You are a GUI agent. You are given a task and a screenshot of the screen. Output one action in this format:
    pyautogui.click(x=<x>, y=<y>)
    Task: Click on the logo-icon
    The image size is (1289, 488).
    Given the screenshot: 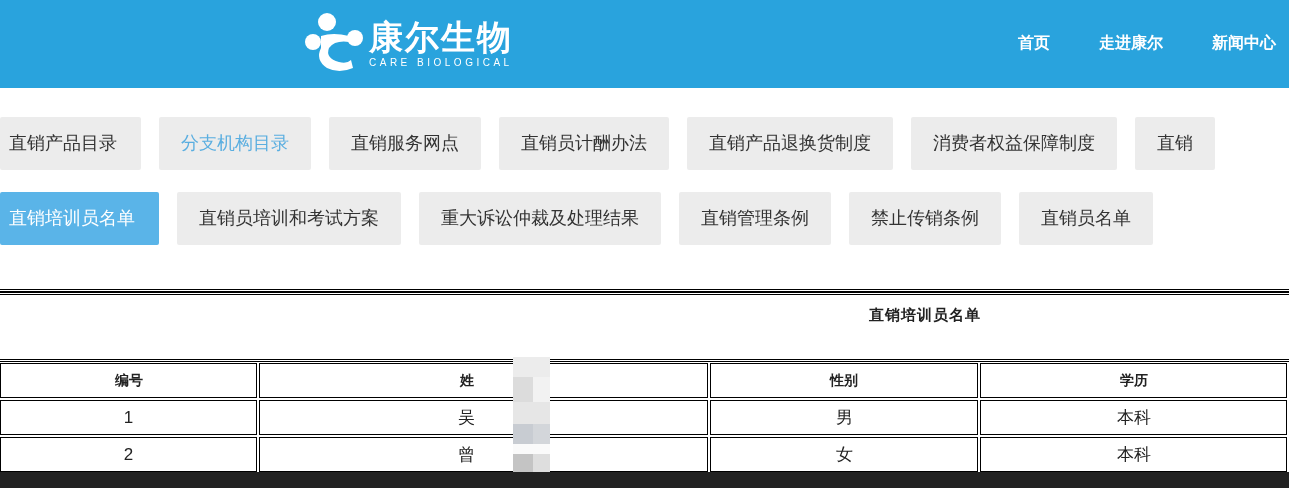 What is the action you would take?
    pyautogui.click(x=334, y=43)
    